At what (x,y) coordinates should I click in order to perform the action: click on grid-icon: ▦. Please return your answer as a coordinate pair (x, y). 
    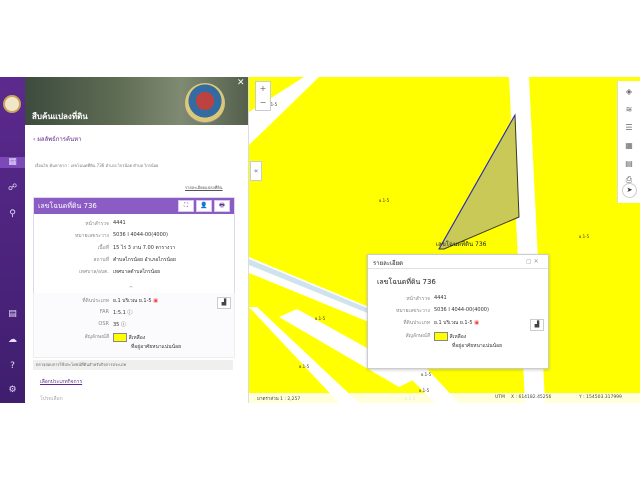
    Looking at the image, I should click on (629, 146).